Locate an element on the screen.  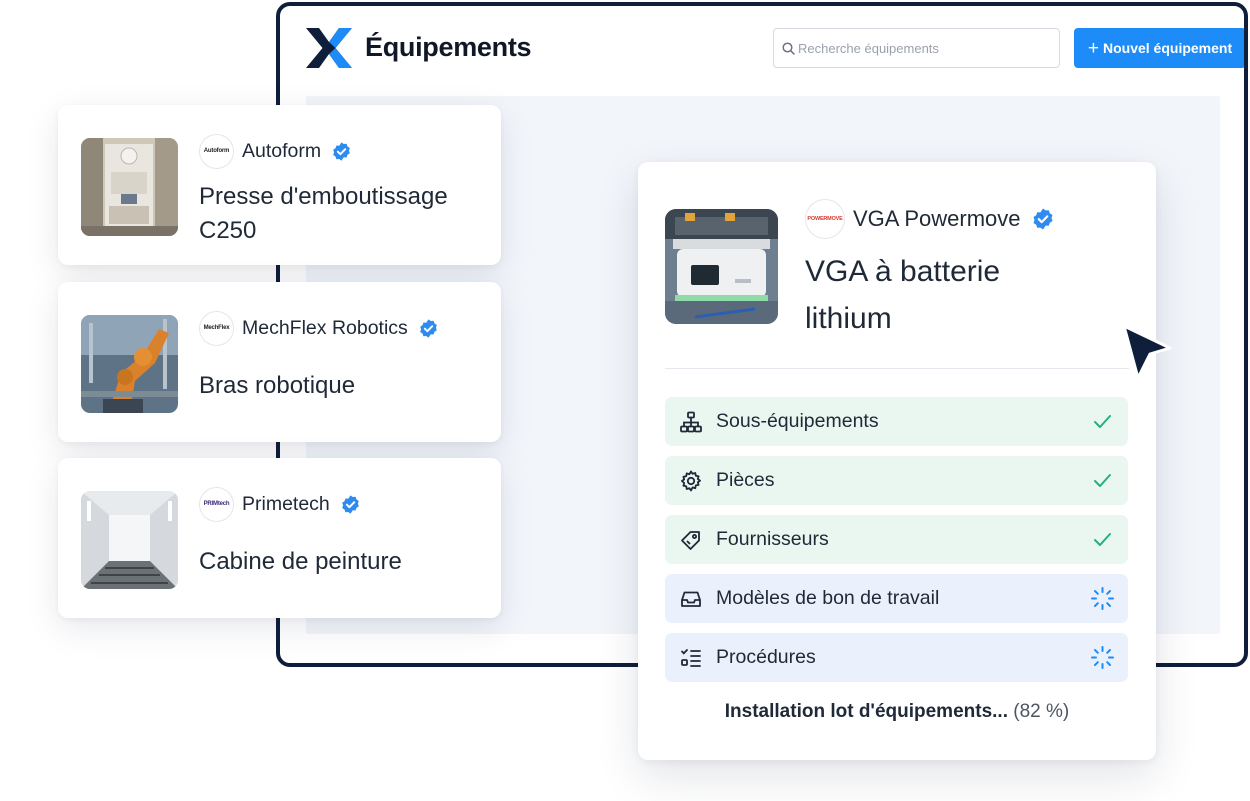
app-logo-icon is located at coordinates (329, 48).